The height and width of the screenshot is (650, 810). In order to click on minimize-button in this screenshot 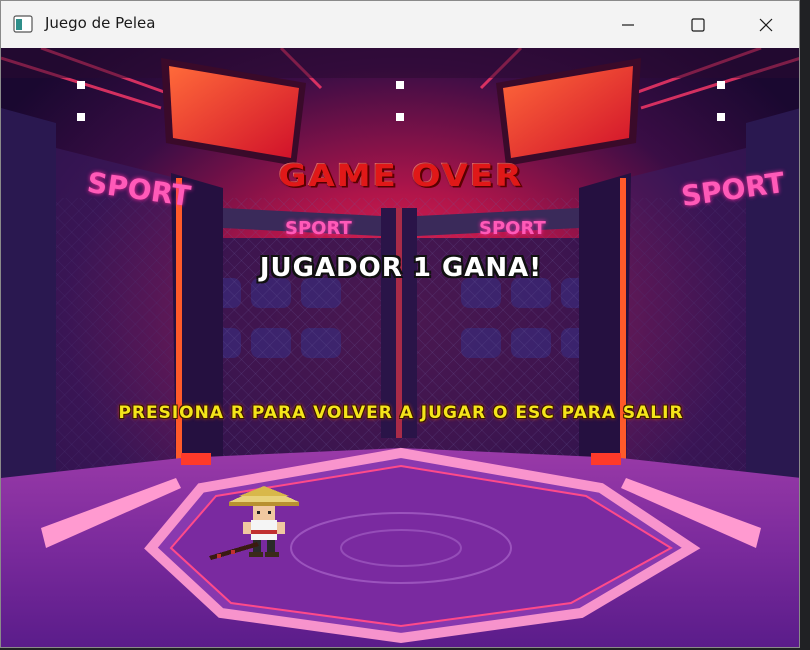, I will do `click(628, 24)`.